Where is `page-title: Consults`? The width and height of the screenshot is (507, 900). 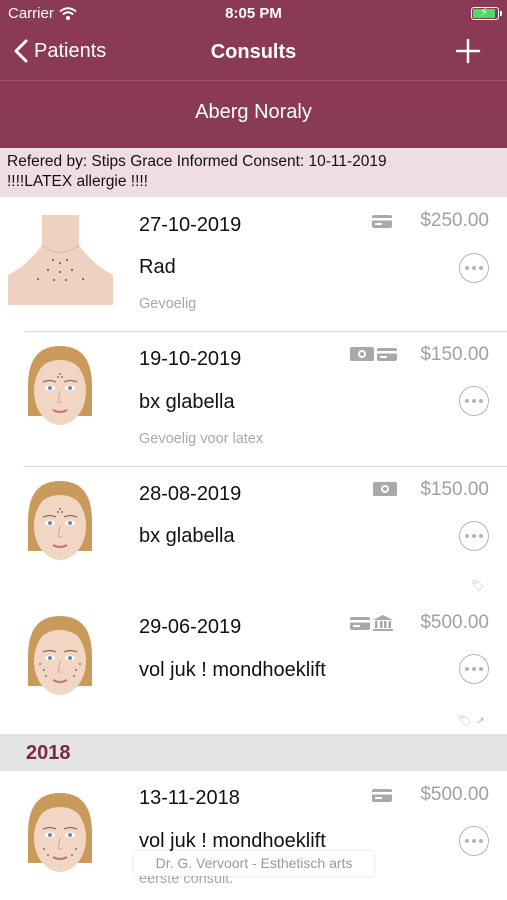 page-title: Consults is located at coordinates (253, 52).